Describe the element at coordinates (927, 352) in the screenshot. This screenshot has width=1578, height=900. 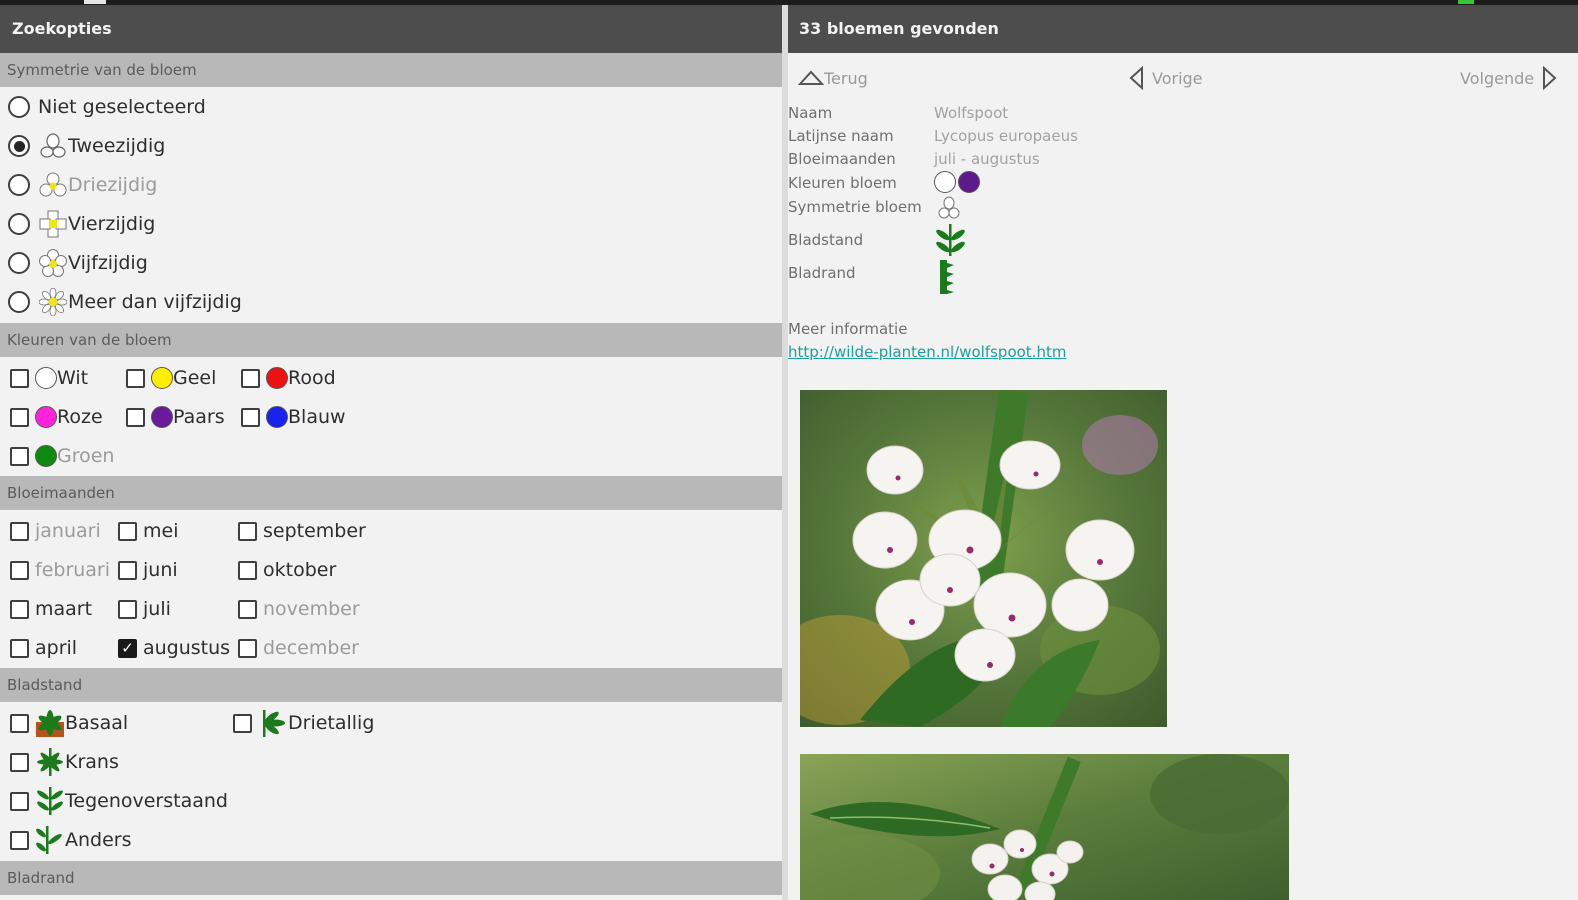
I see `more-info-link: http://wilde-planten.nl/wolfspoot.htm` at that location.